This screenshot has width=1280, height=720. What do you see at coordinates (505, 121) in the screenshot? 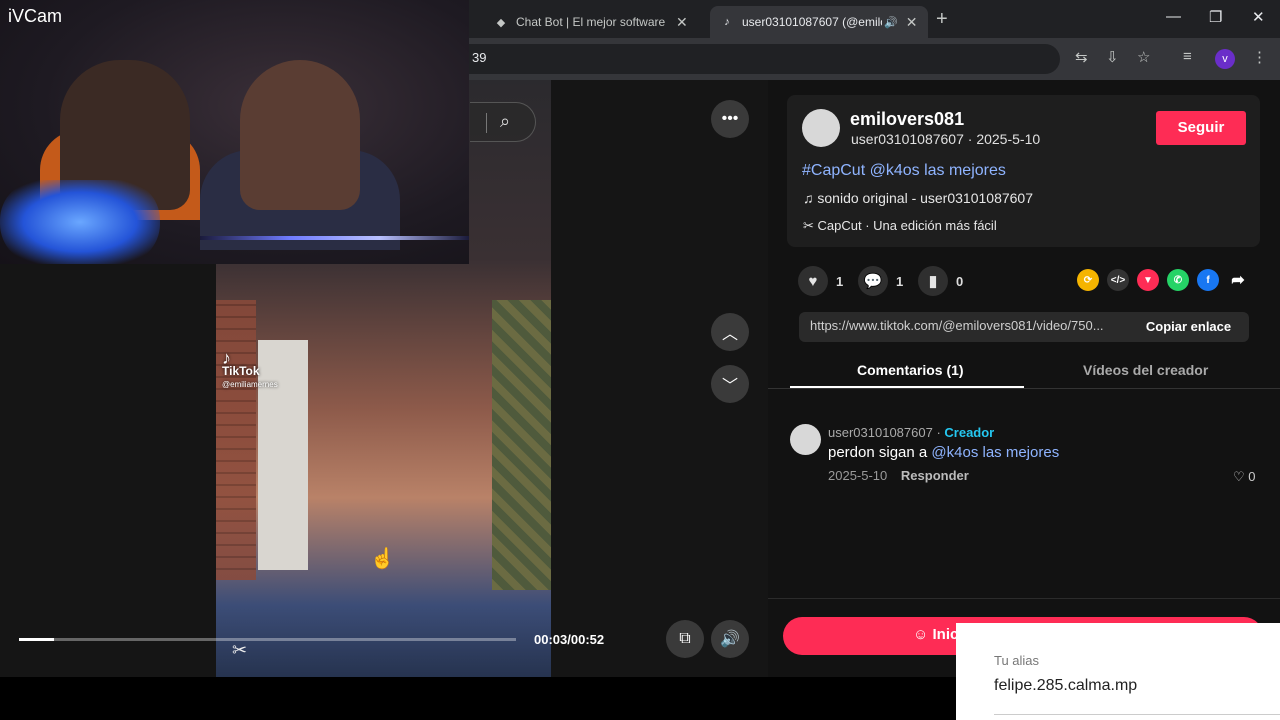
I see `search-icon: ⌕` at bounding box center [505, 121].